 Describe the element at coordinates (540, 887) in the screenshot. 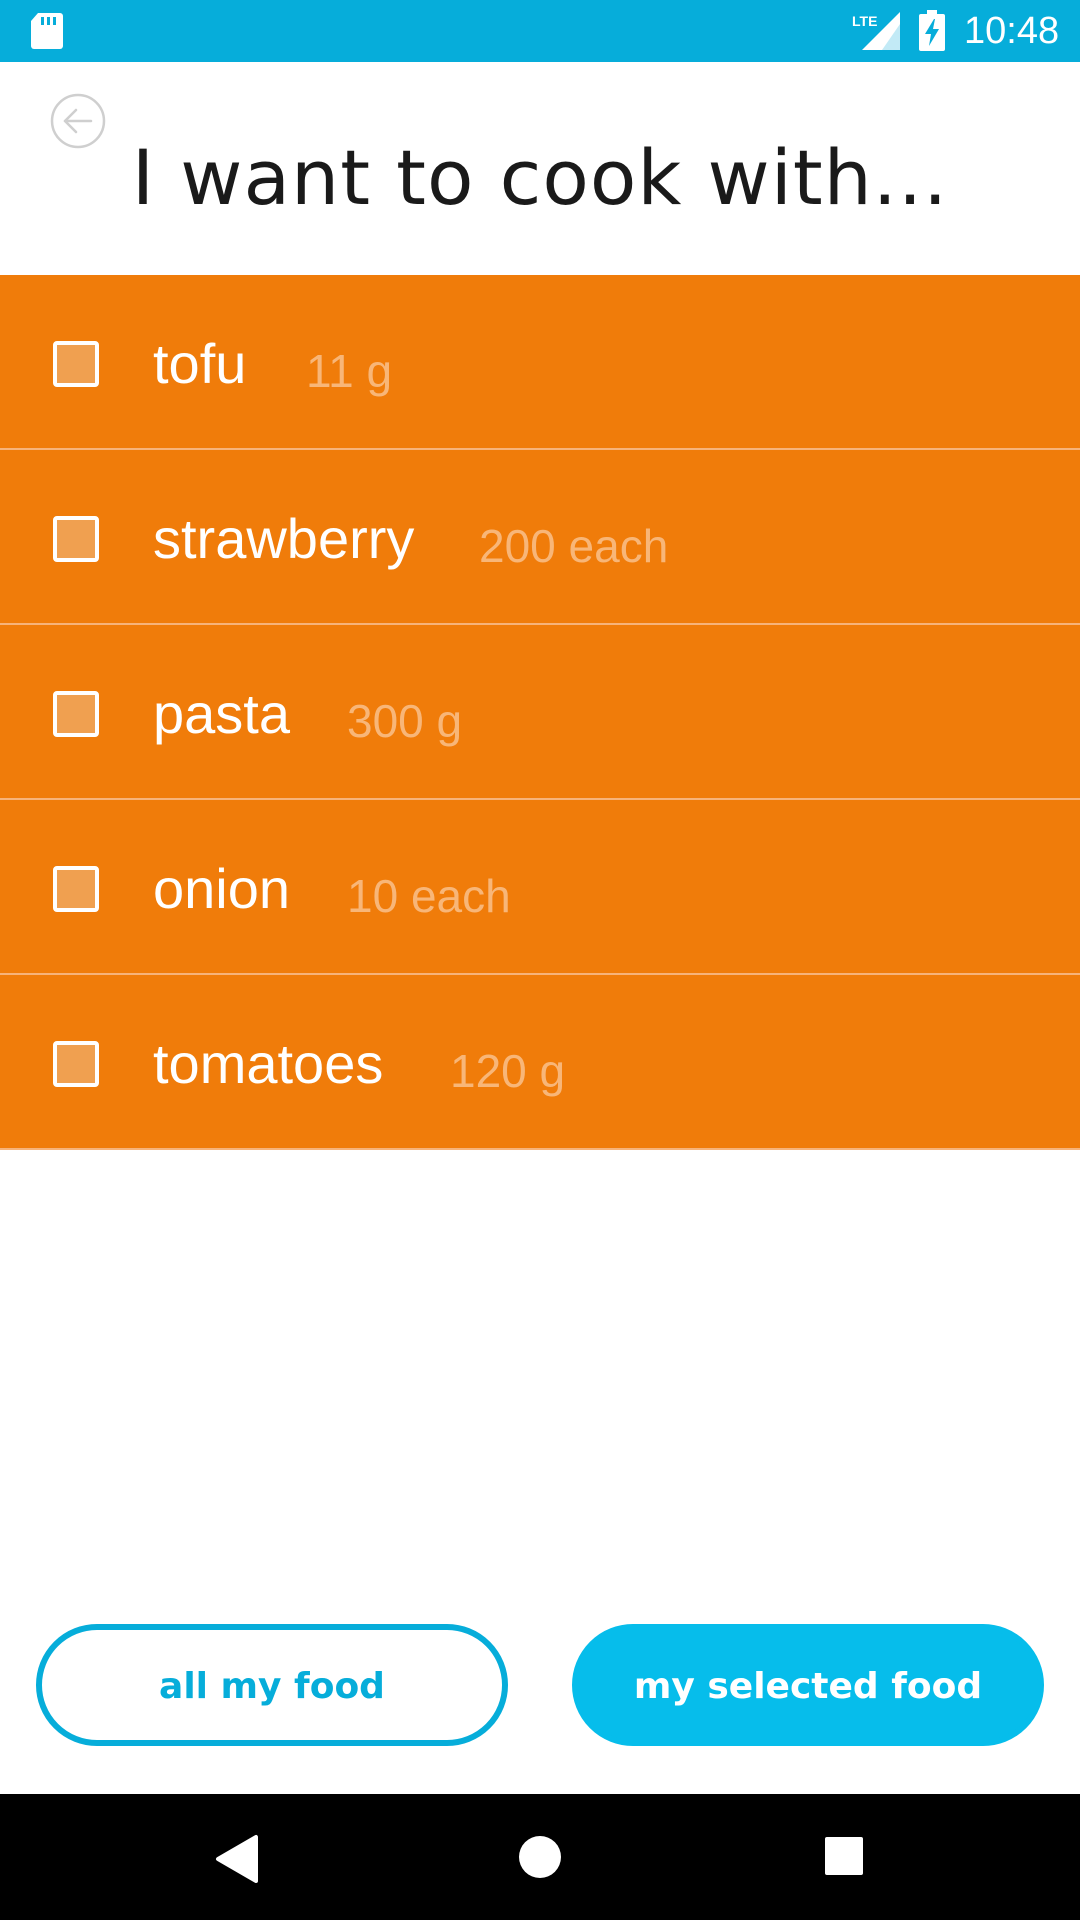

I see `list-item: onion 10 each` at that location.